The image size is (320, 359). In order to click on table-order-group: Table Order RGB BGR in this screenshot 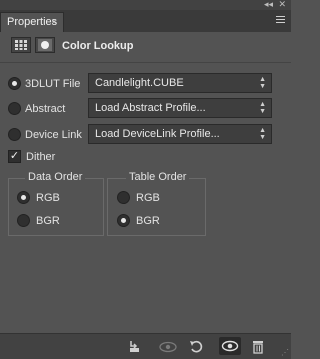, I will do `click(156, 203)`.